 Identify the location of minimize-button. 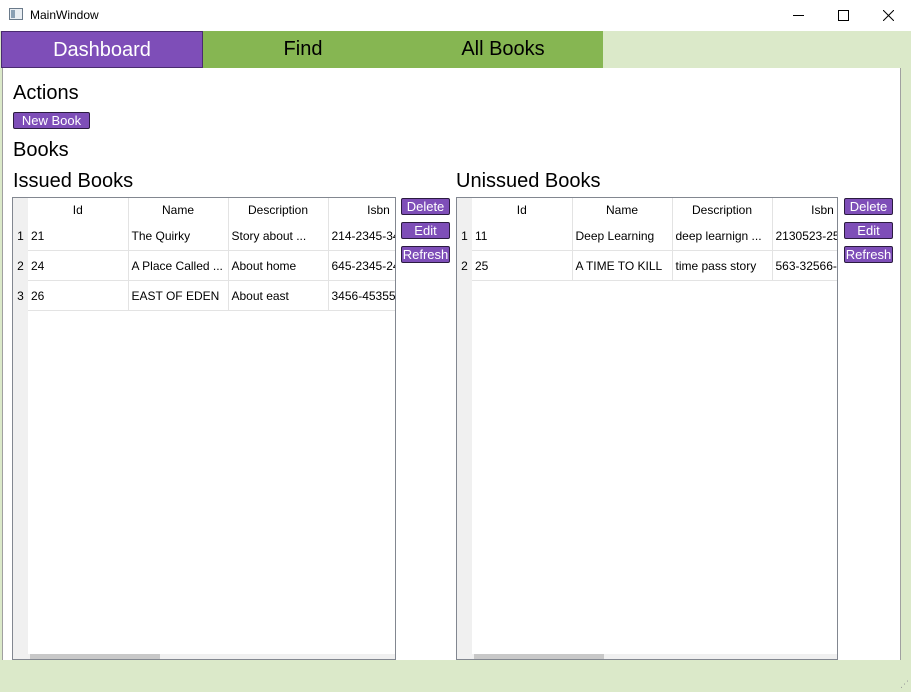
(798, 15).